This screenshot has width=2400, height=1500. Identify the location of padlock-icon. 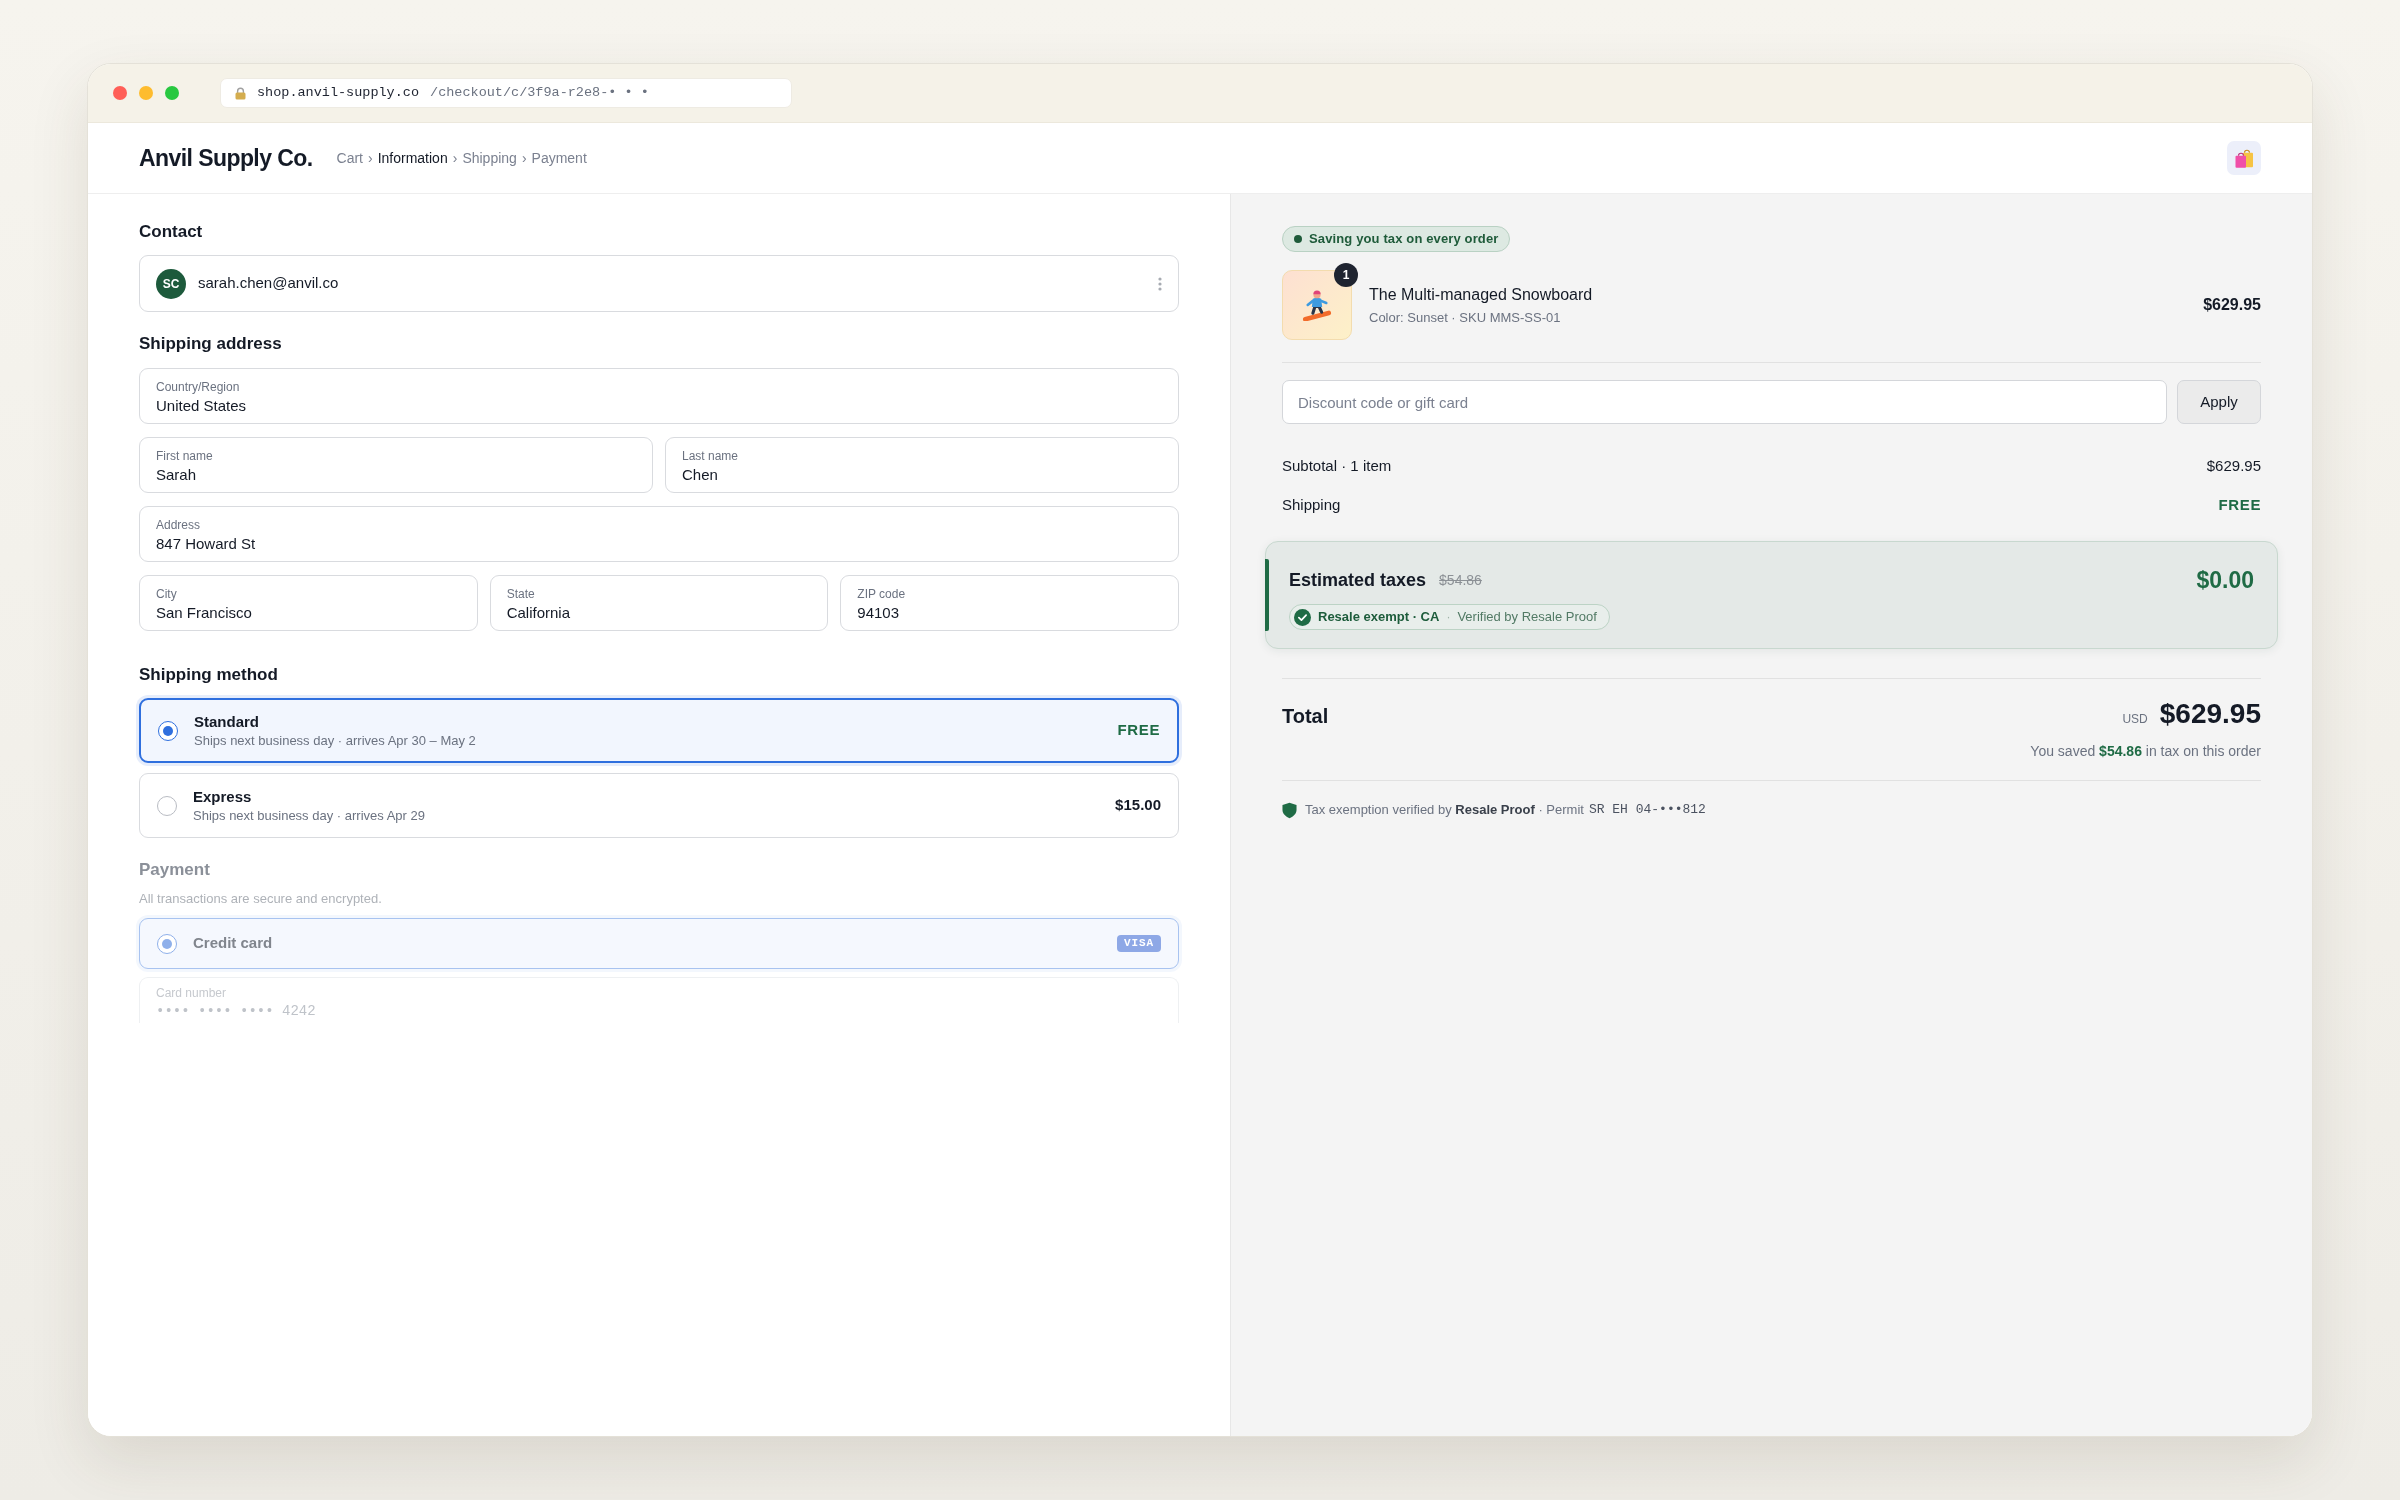
(240, 93).